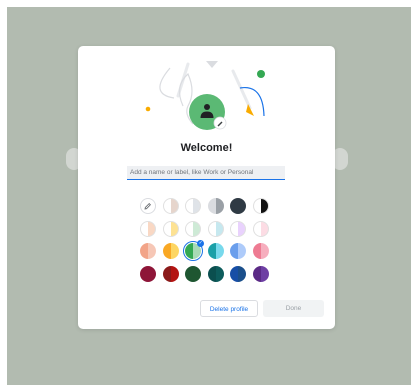 This screenshot has height=390, width=419. I want to click on yellow-dot, so click(148, 109).